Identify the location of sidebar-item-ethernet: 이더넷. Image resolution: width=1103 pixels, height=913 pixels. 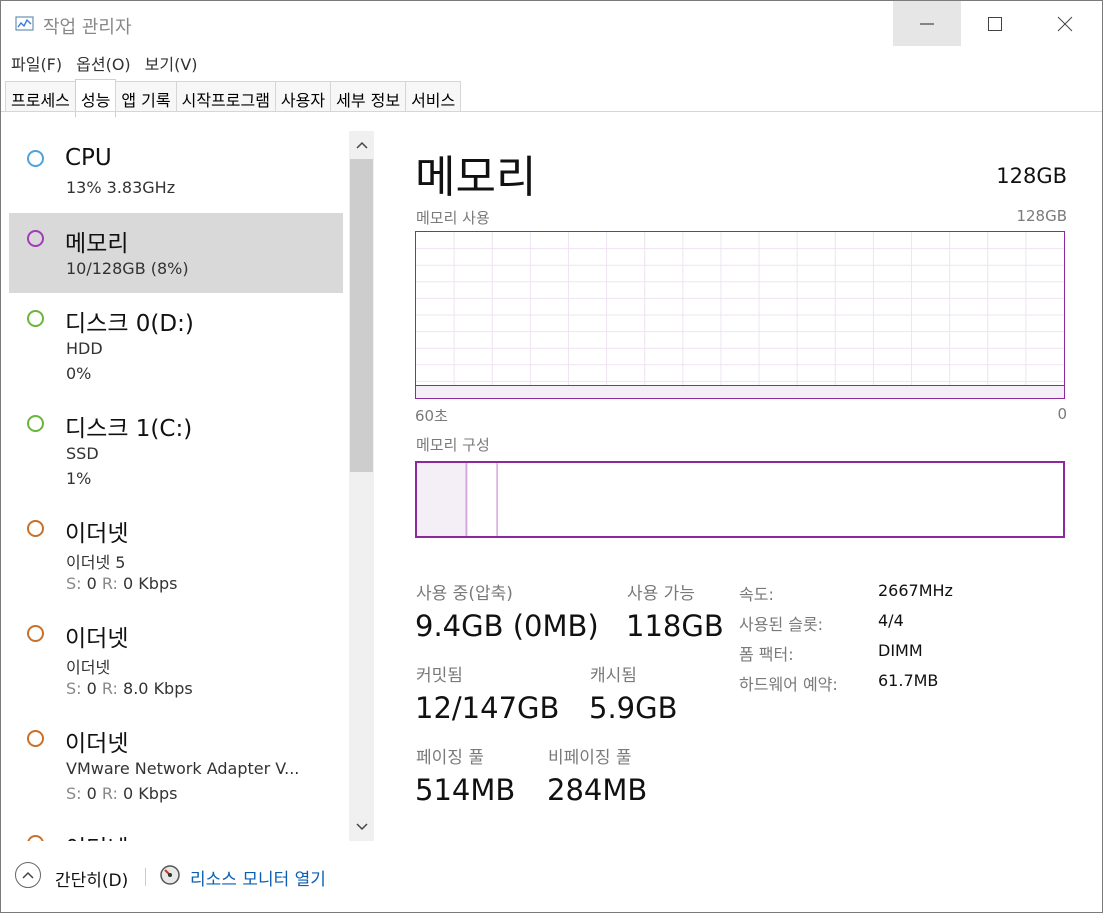
(176, 829).